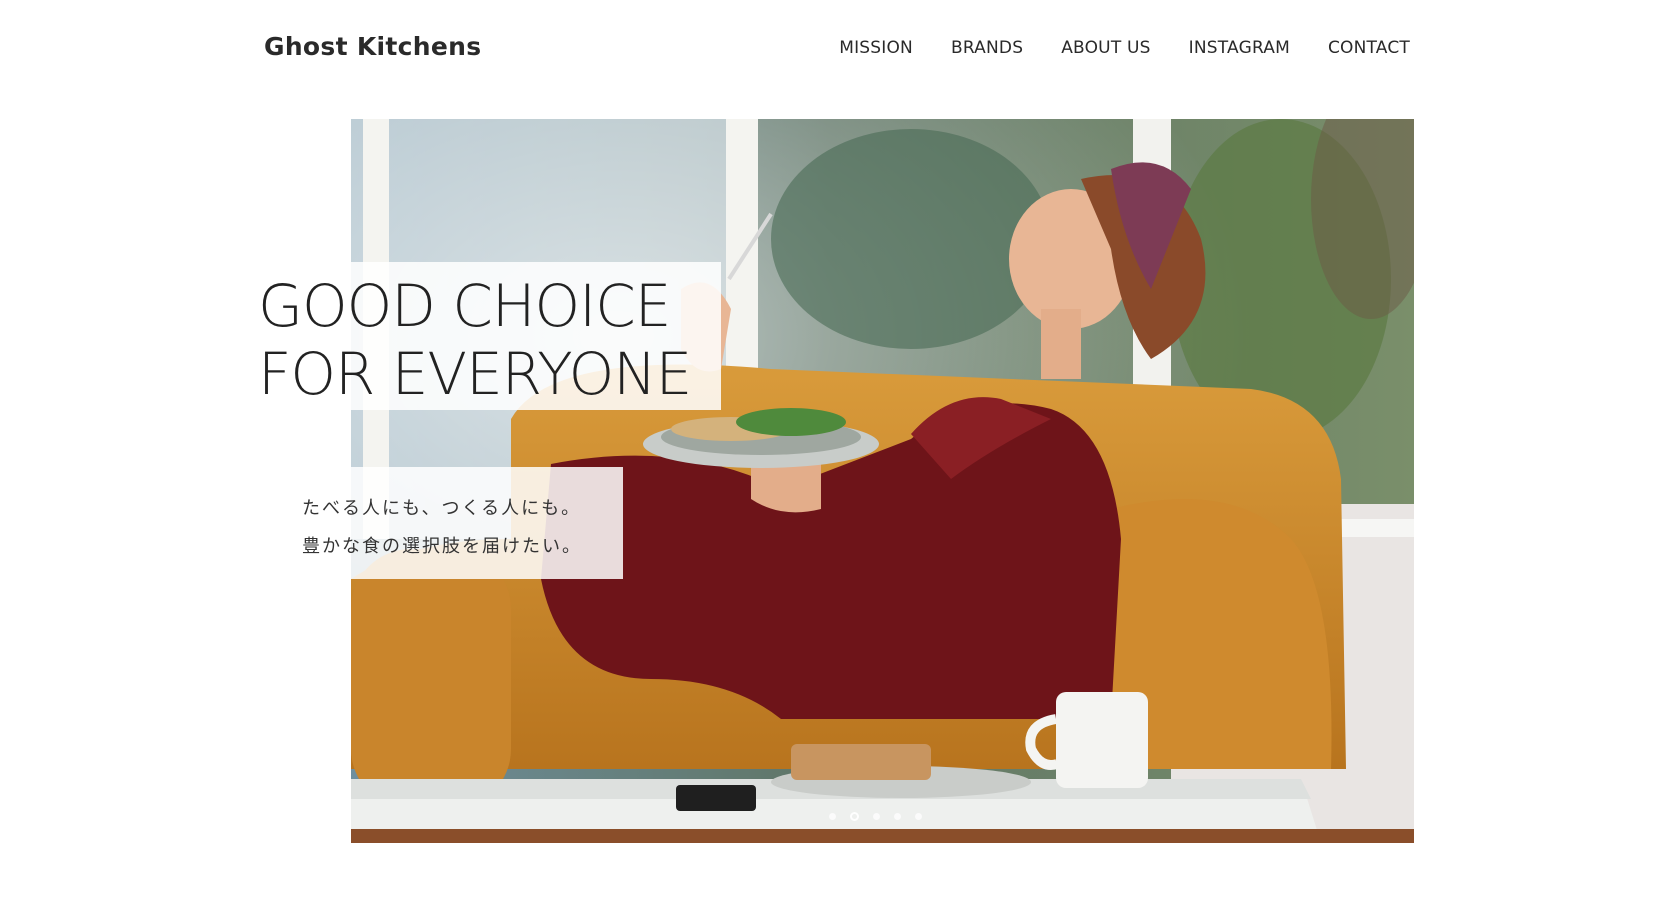 The width and height of the screenshot is (1680, 904). What do you see at coordinates (876, 48) in the screenshot?
I see `nav-mission: MISSION` at bounding box center [876, 48].